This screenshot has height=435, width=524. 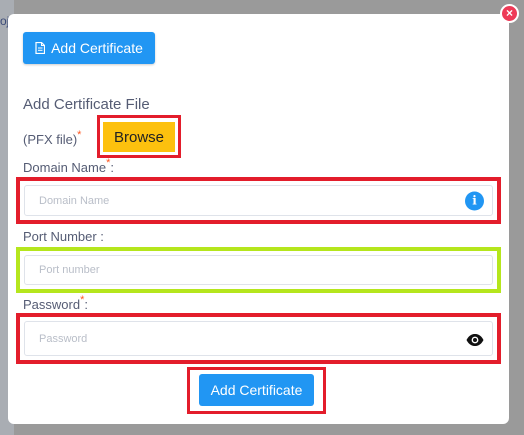 I want to click on browse-highlight: Browse, so click(x=139, y=136).